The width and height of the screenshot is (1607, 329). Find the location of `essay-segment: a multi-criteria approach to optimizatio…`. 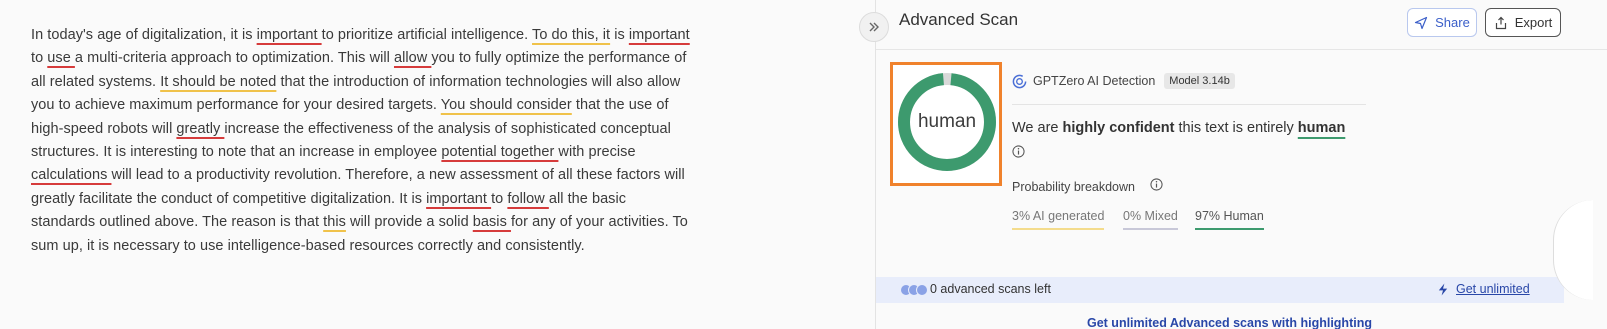

essay-segment: a multi-criteria approach to optimizatio… is located at coordinates (234, 58).